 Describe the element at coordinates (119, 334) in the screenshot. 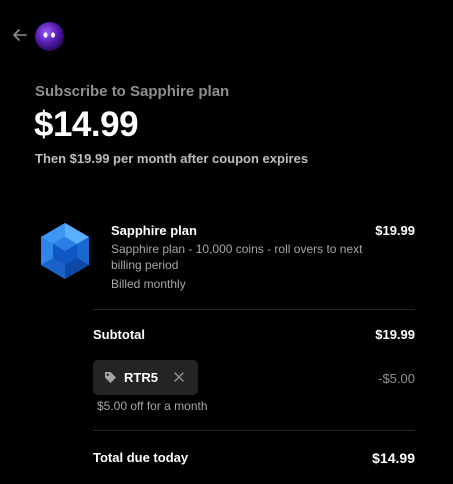

I see `subtotal-label: Subtotal` at that location.